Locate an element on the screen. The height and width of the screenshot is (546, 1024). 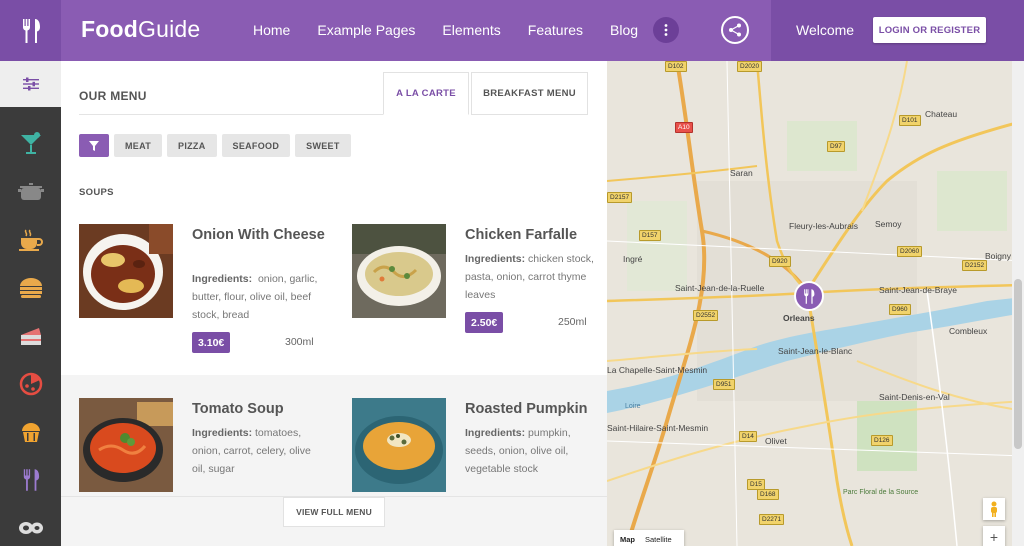
nav-blog: Blog is located at coordinates (624, 30).